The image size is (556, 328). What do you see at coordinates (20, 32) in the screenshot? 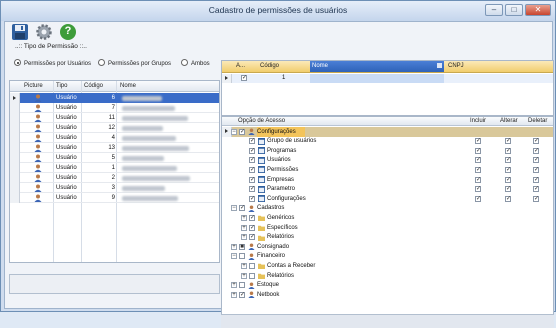
I see `save-button` at bounding box center [20, 32].